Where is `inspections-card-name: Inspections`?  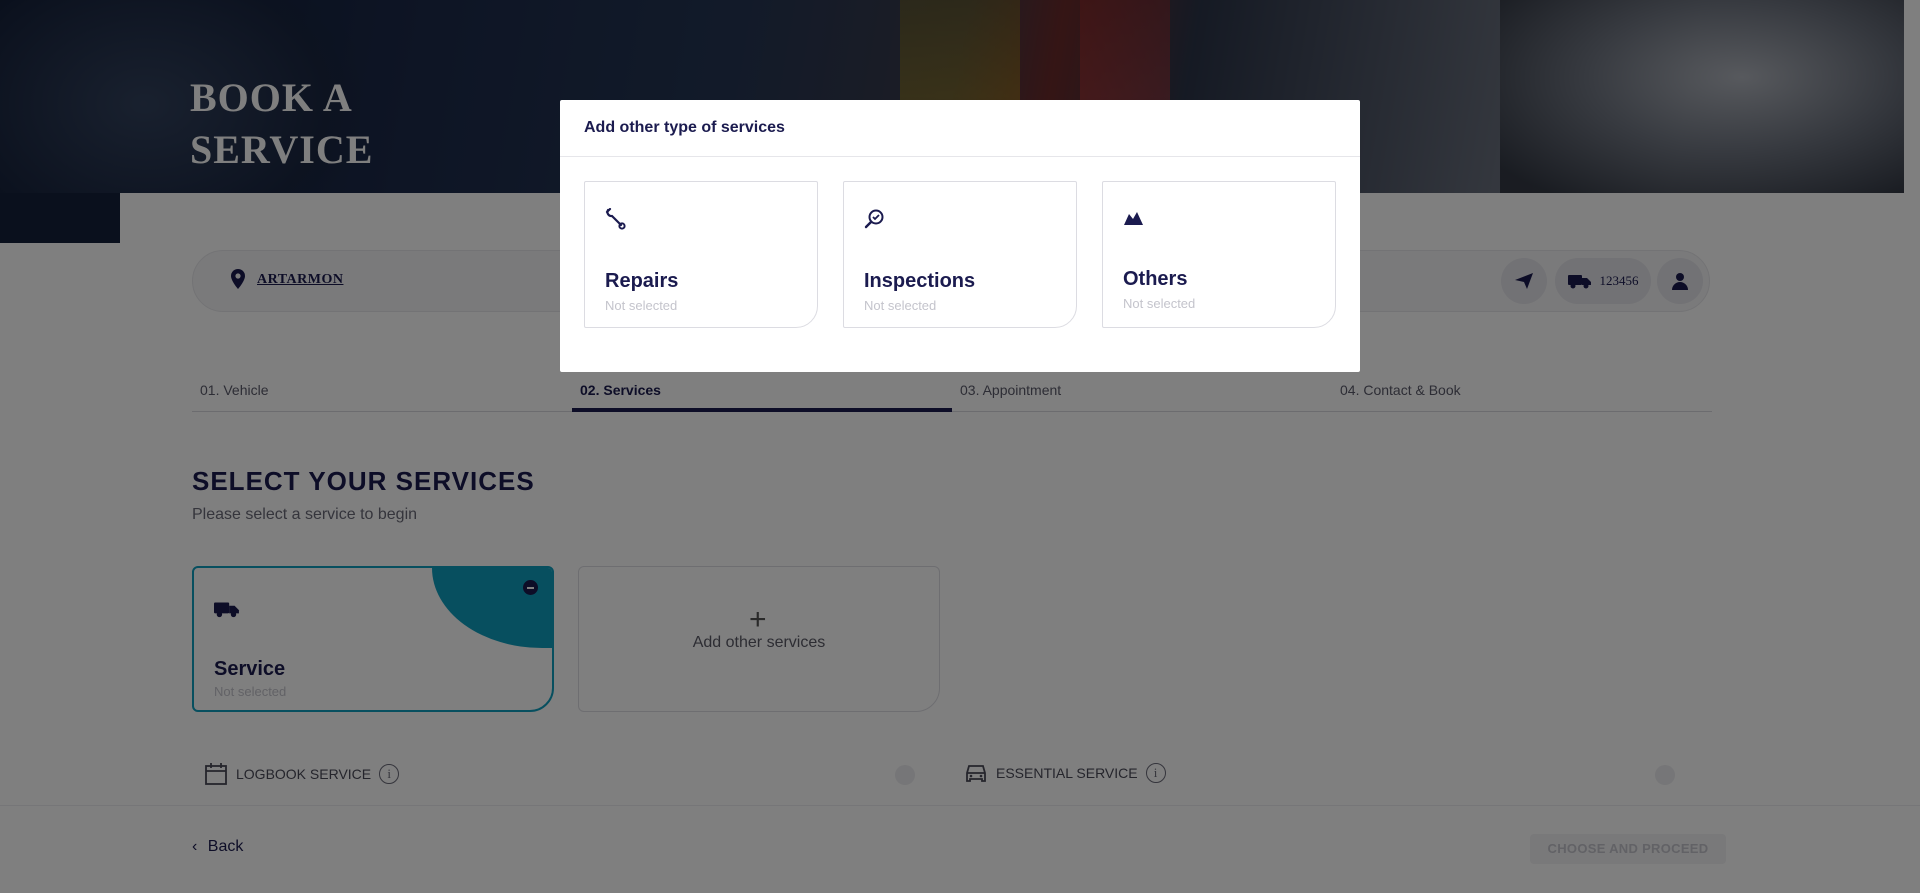
inspections-card-name: Inspections is located at coordinates (920, 281).